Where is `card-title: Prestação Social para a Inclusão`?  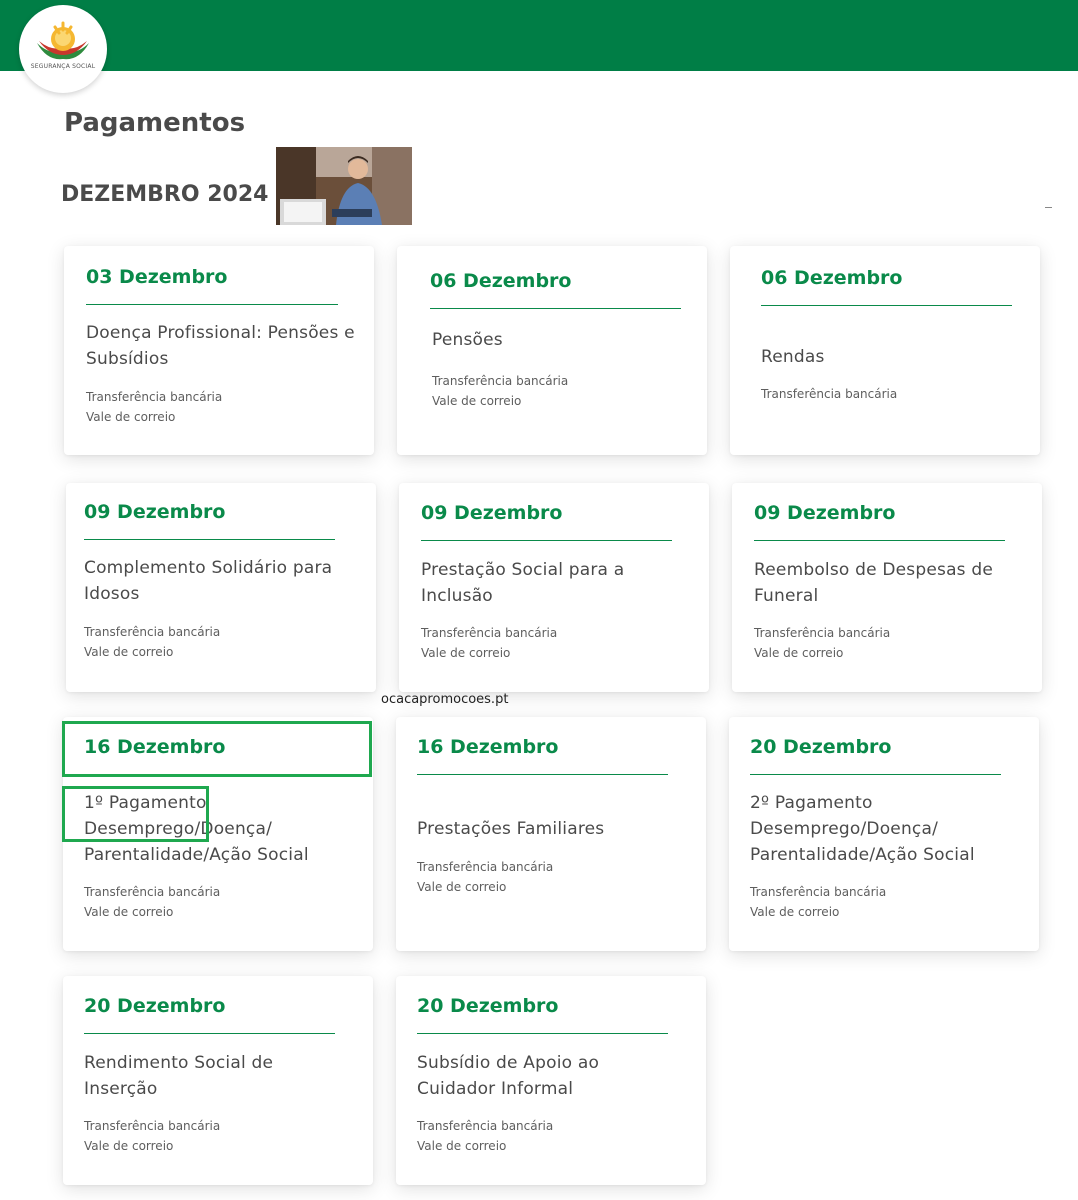
card-title: Prestação Social para a Inclusão is located at coordinates (523, 583).